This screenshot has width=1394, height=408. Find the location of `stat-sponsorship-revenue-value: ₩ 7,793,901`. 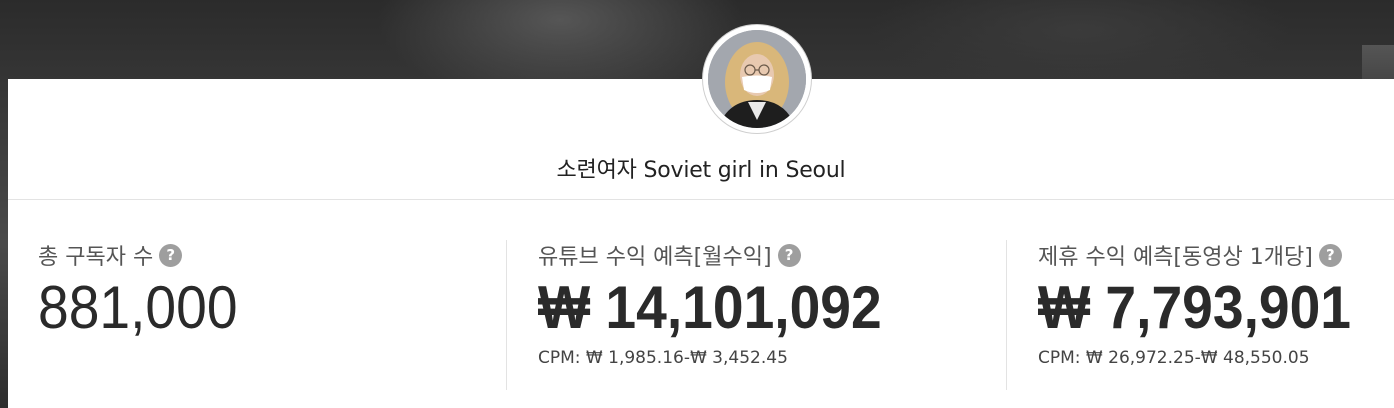

stat-sponsorship-revenue-value: ₩ 7,793,901 is located at coordinates (1195, 307).